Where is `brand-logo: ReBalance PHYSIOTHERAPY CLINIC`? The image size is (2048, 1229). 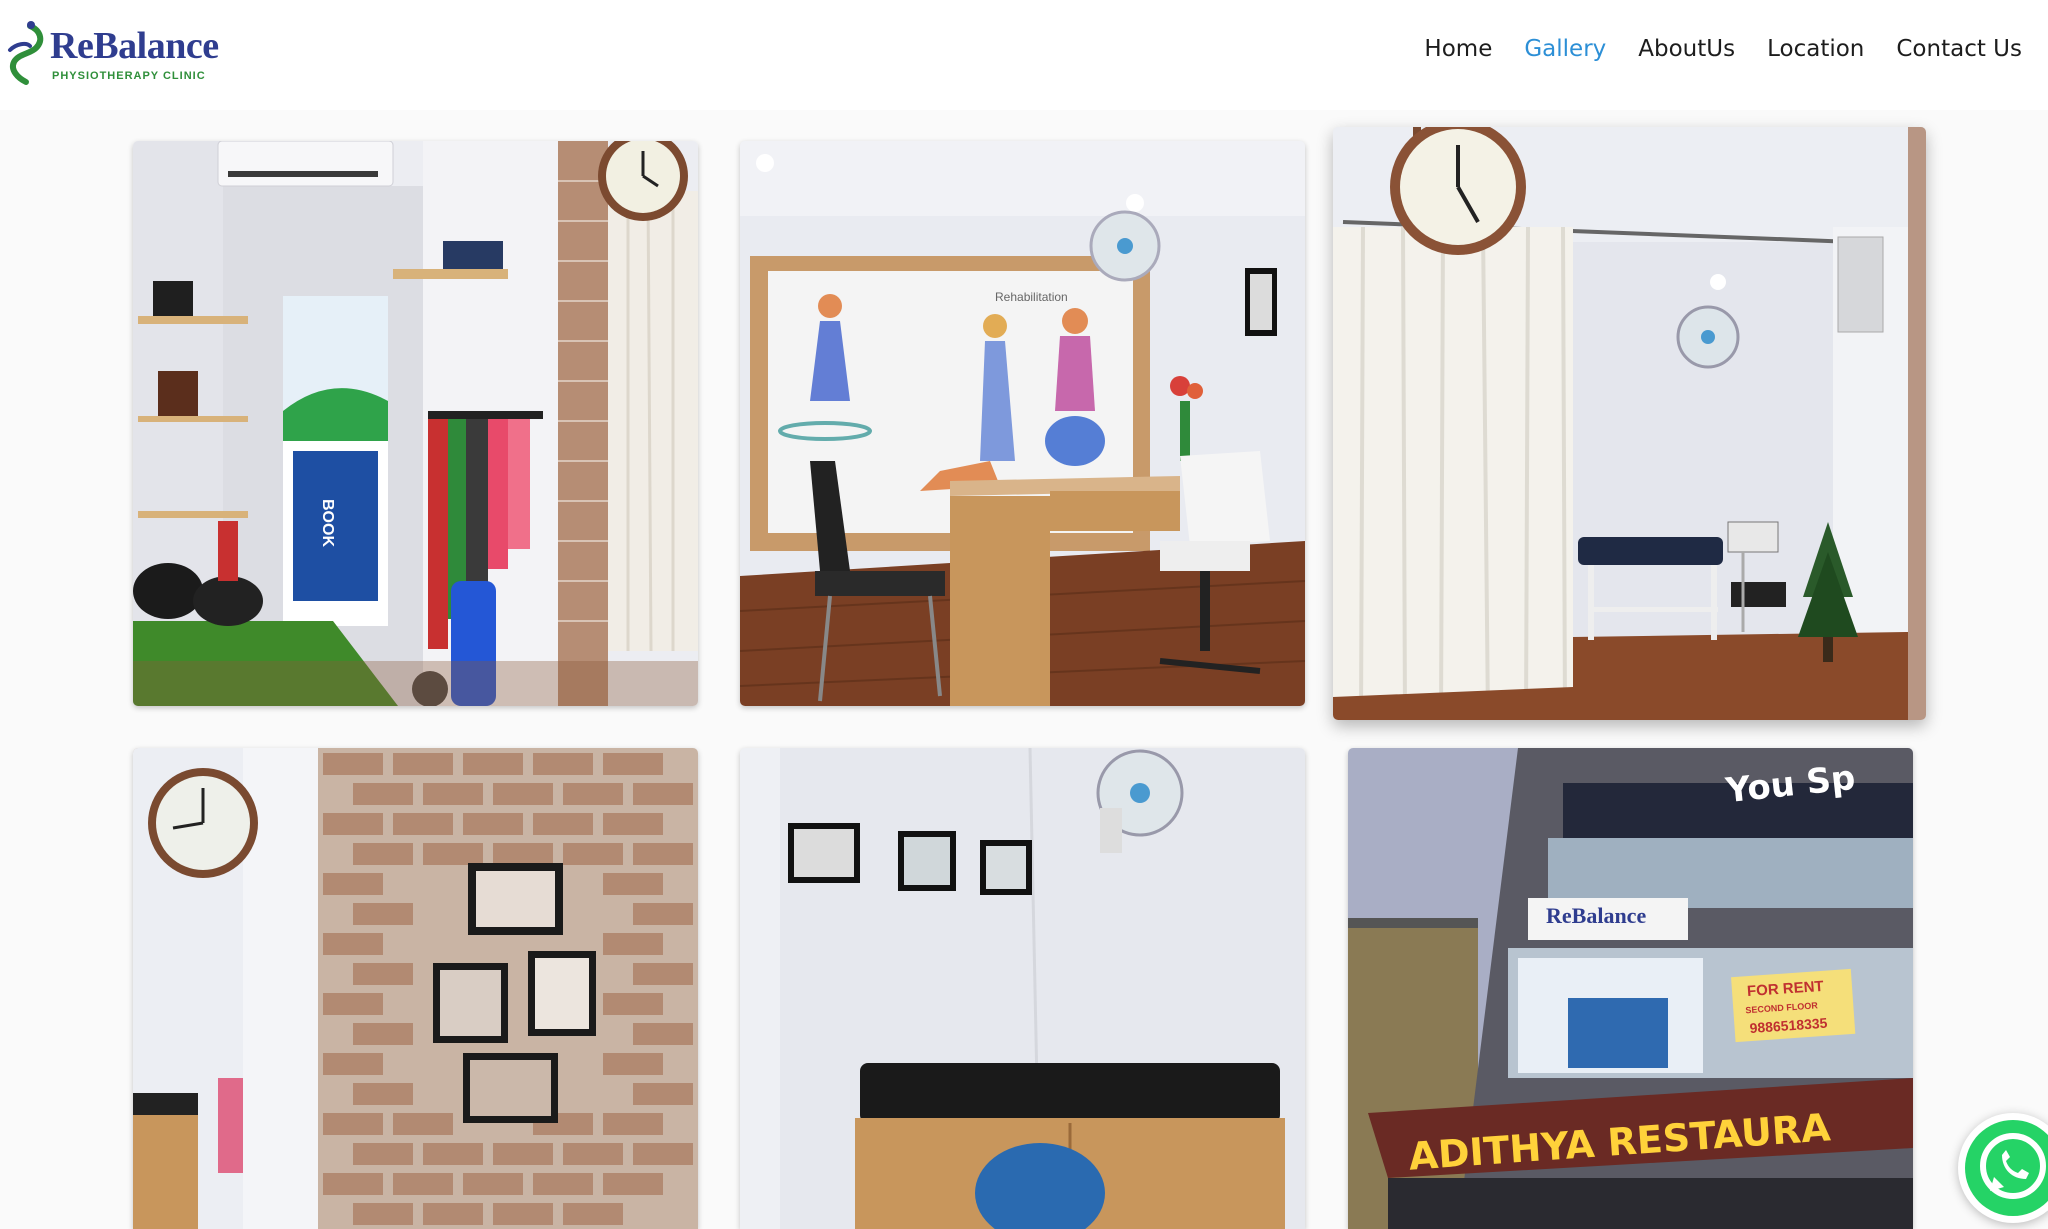
brand-logo: ReBalance PHYSIOTHERAPY CLINIC is located at coordinates (110, 54).